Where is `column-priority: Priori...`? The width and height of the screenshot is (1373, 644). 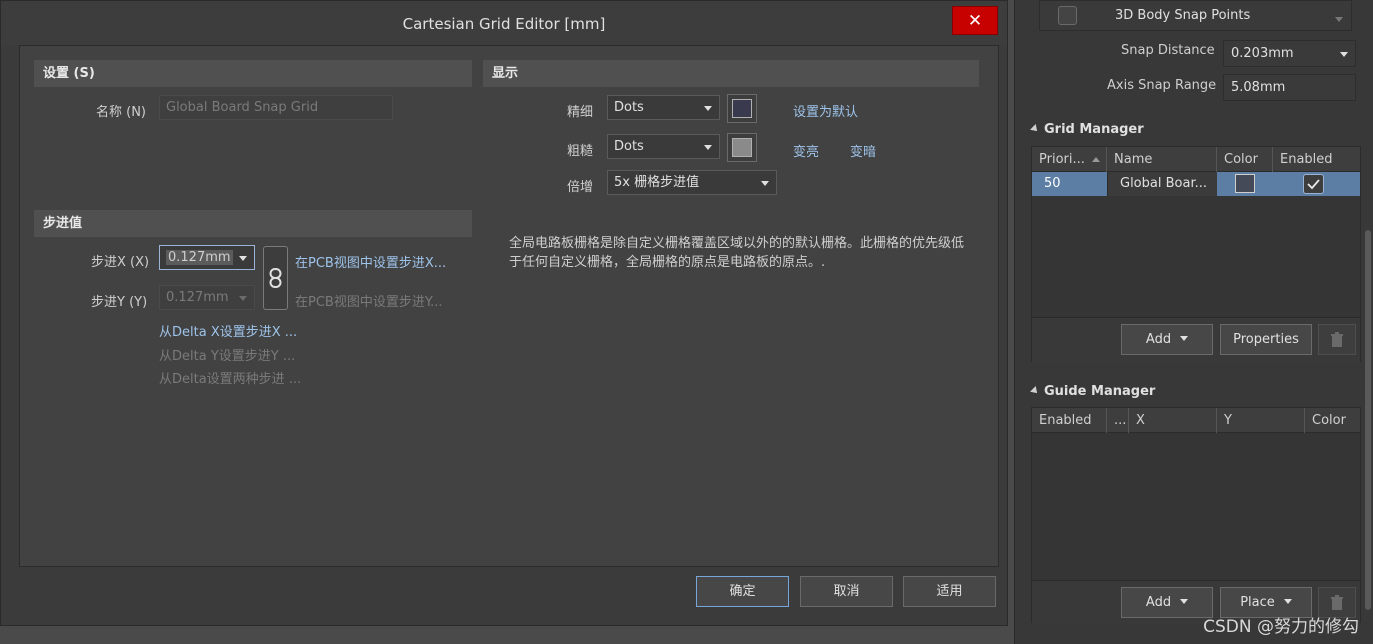
column-priority: Priori... is located at coordinates (1069, 159).